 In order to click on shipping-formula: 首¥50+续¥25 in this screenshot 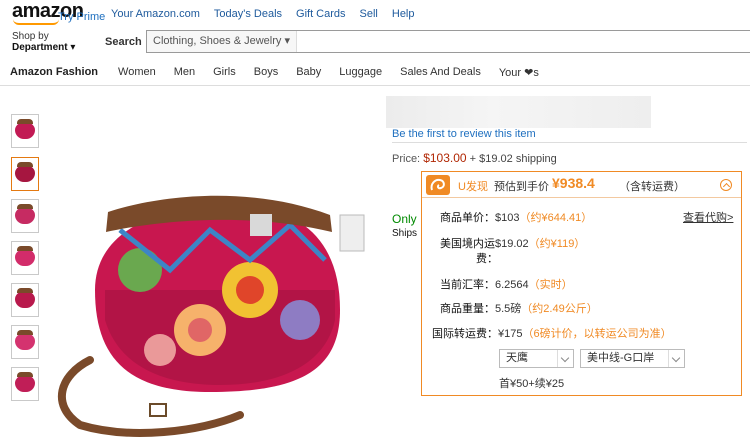, I will do `click(532, 384)`.